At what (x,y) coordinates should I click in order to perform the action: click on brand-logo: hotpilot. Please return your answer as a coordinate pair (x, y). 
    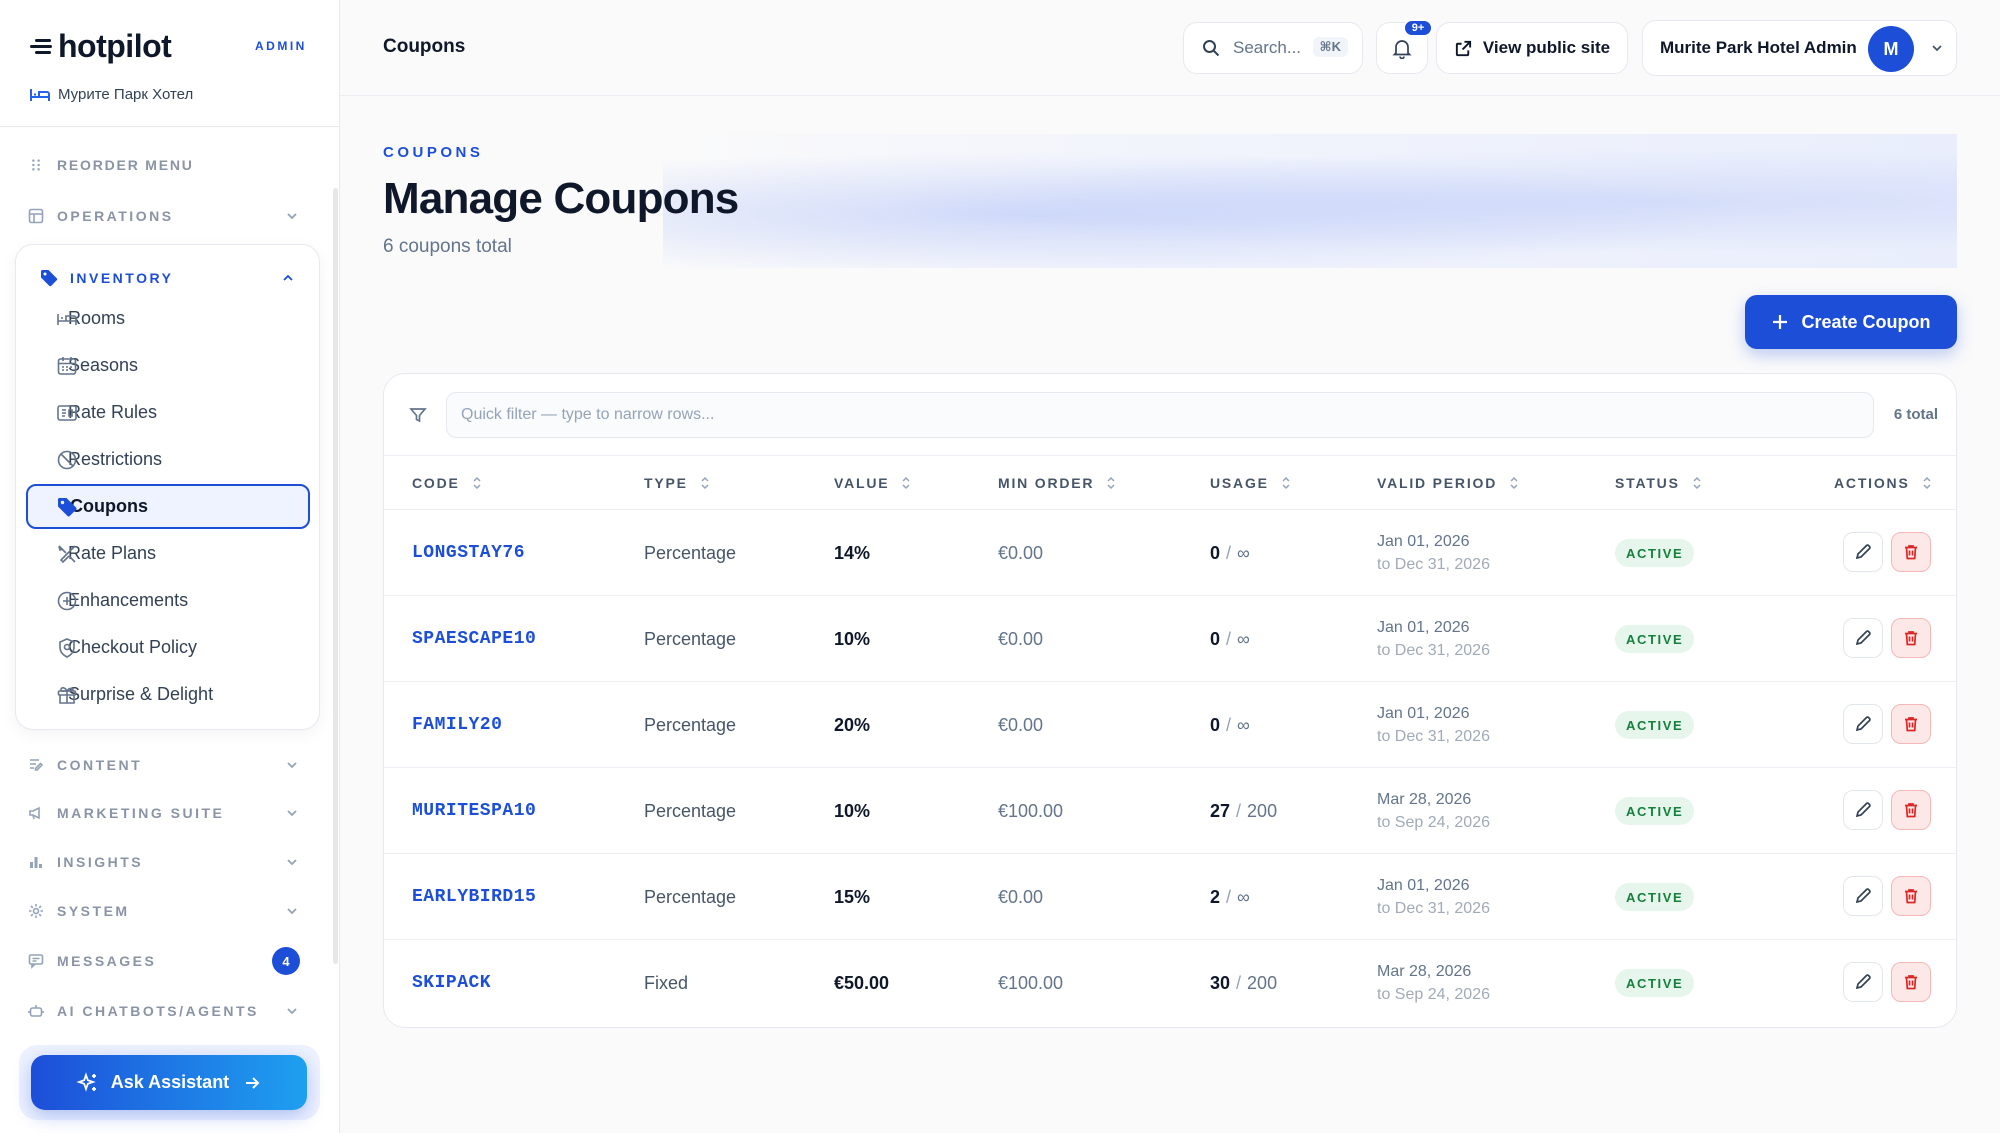
    Looking at the image, I should click on (101, 46).